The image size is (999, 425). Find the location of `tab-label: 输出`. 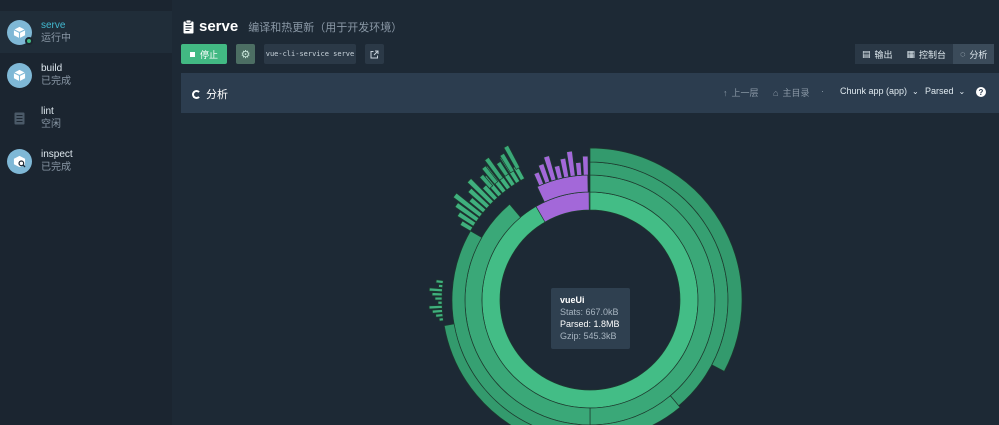

tab-label: 输出 is located at coordinates (883, 54).